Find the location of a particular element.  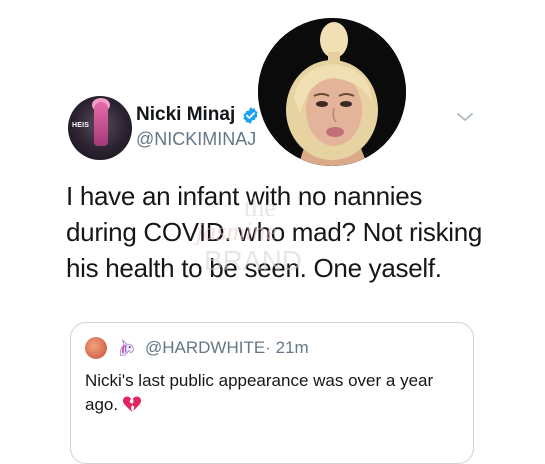

avatar-badge-text: HEIS is located at coordinates (81, 125).